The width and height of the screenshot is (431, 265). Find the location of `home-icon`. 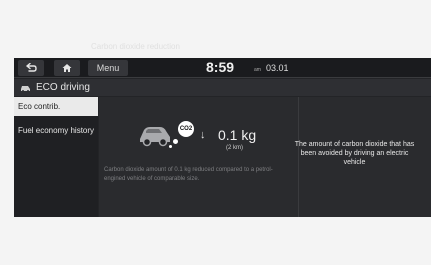

home-icon is located at coordinates (67, 68).